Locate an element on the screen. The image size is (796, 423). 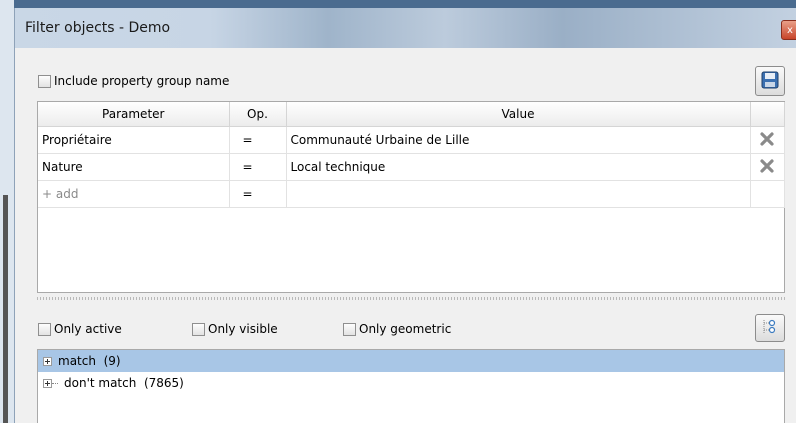
column-header-actions is located at coordinates (767, 114).